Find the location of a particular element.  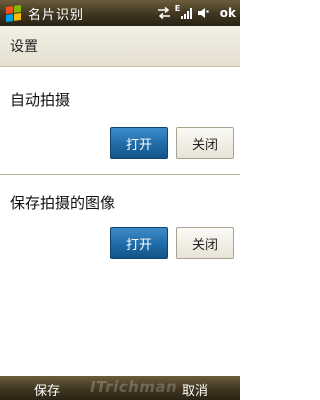

cancel-softkey: 取消 is located at coordinates (195, 389).